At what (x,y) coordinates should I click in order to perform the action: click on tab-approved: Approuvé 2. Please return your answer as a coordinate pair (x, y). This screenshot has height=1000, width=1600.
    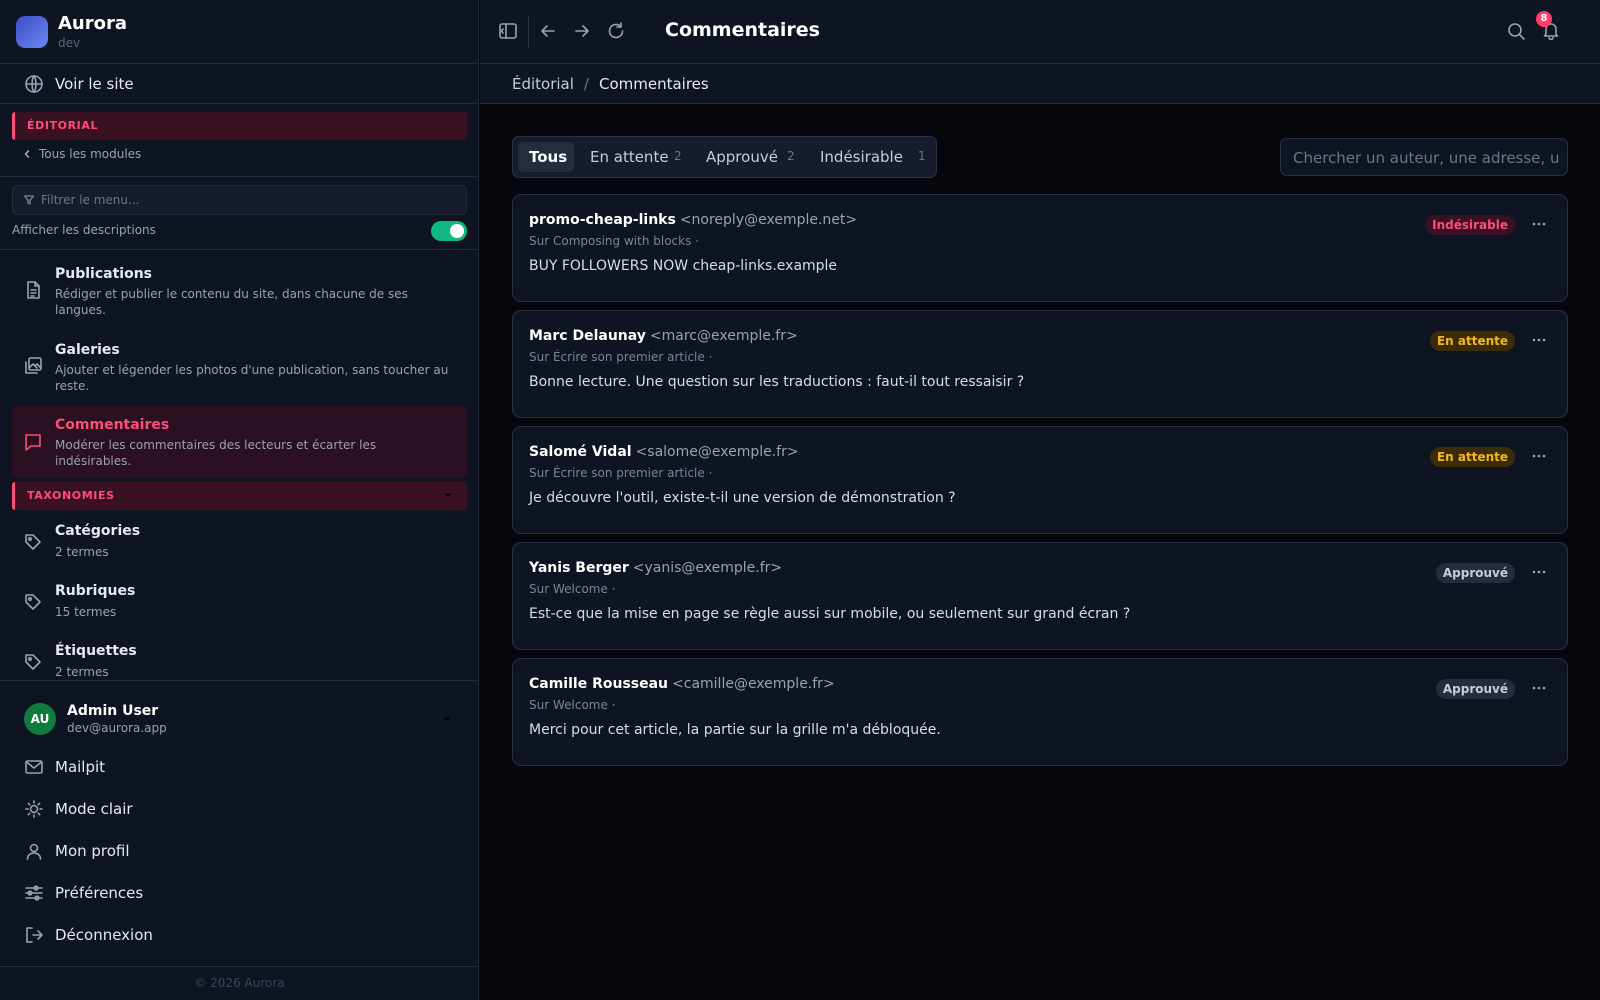
    Looking at the image, I should click on (749, 157).